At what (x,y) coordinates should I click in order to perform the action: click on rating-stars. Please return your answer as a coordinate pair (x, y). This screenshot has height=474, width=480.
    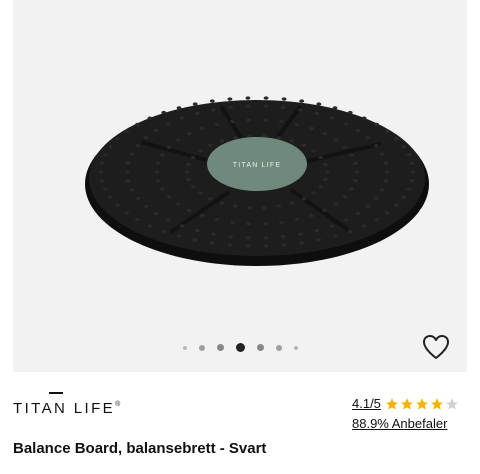
    Looking at the image, I should click on (422, 404).